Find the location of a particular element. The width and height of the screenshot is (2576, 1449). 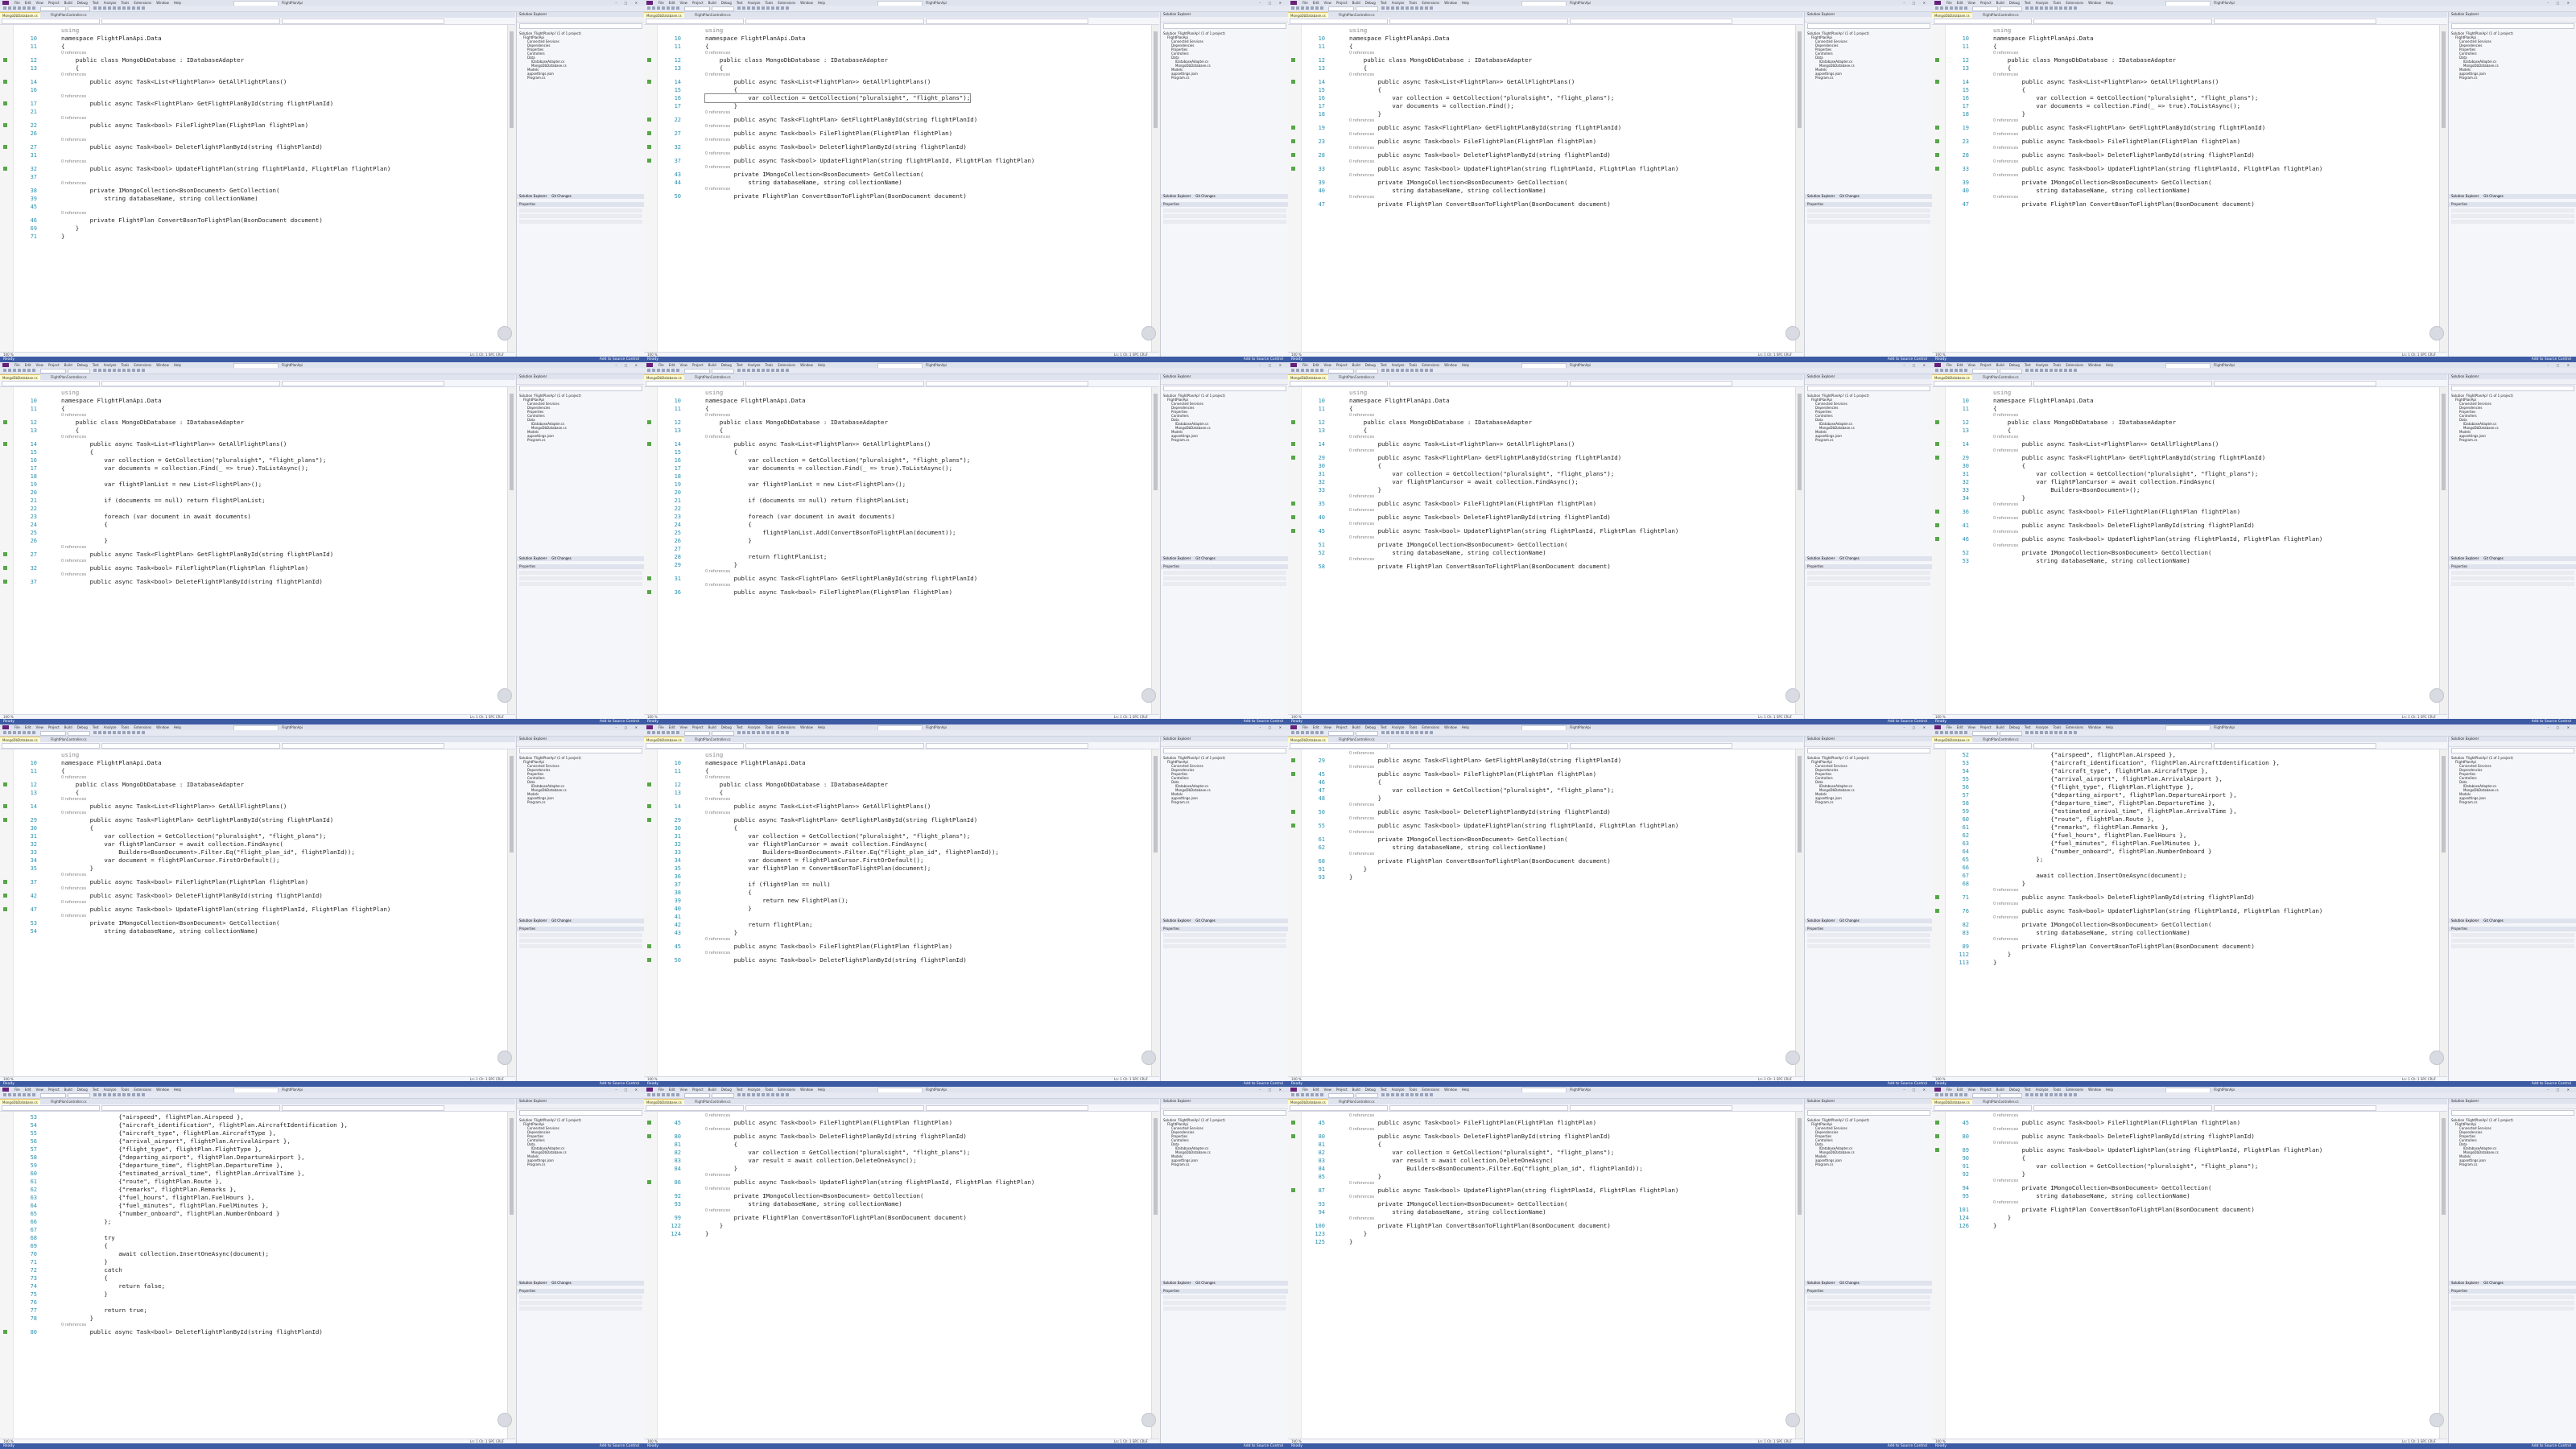

panel-toolbar is located at coordinates (2512, 1106).